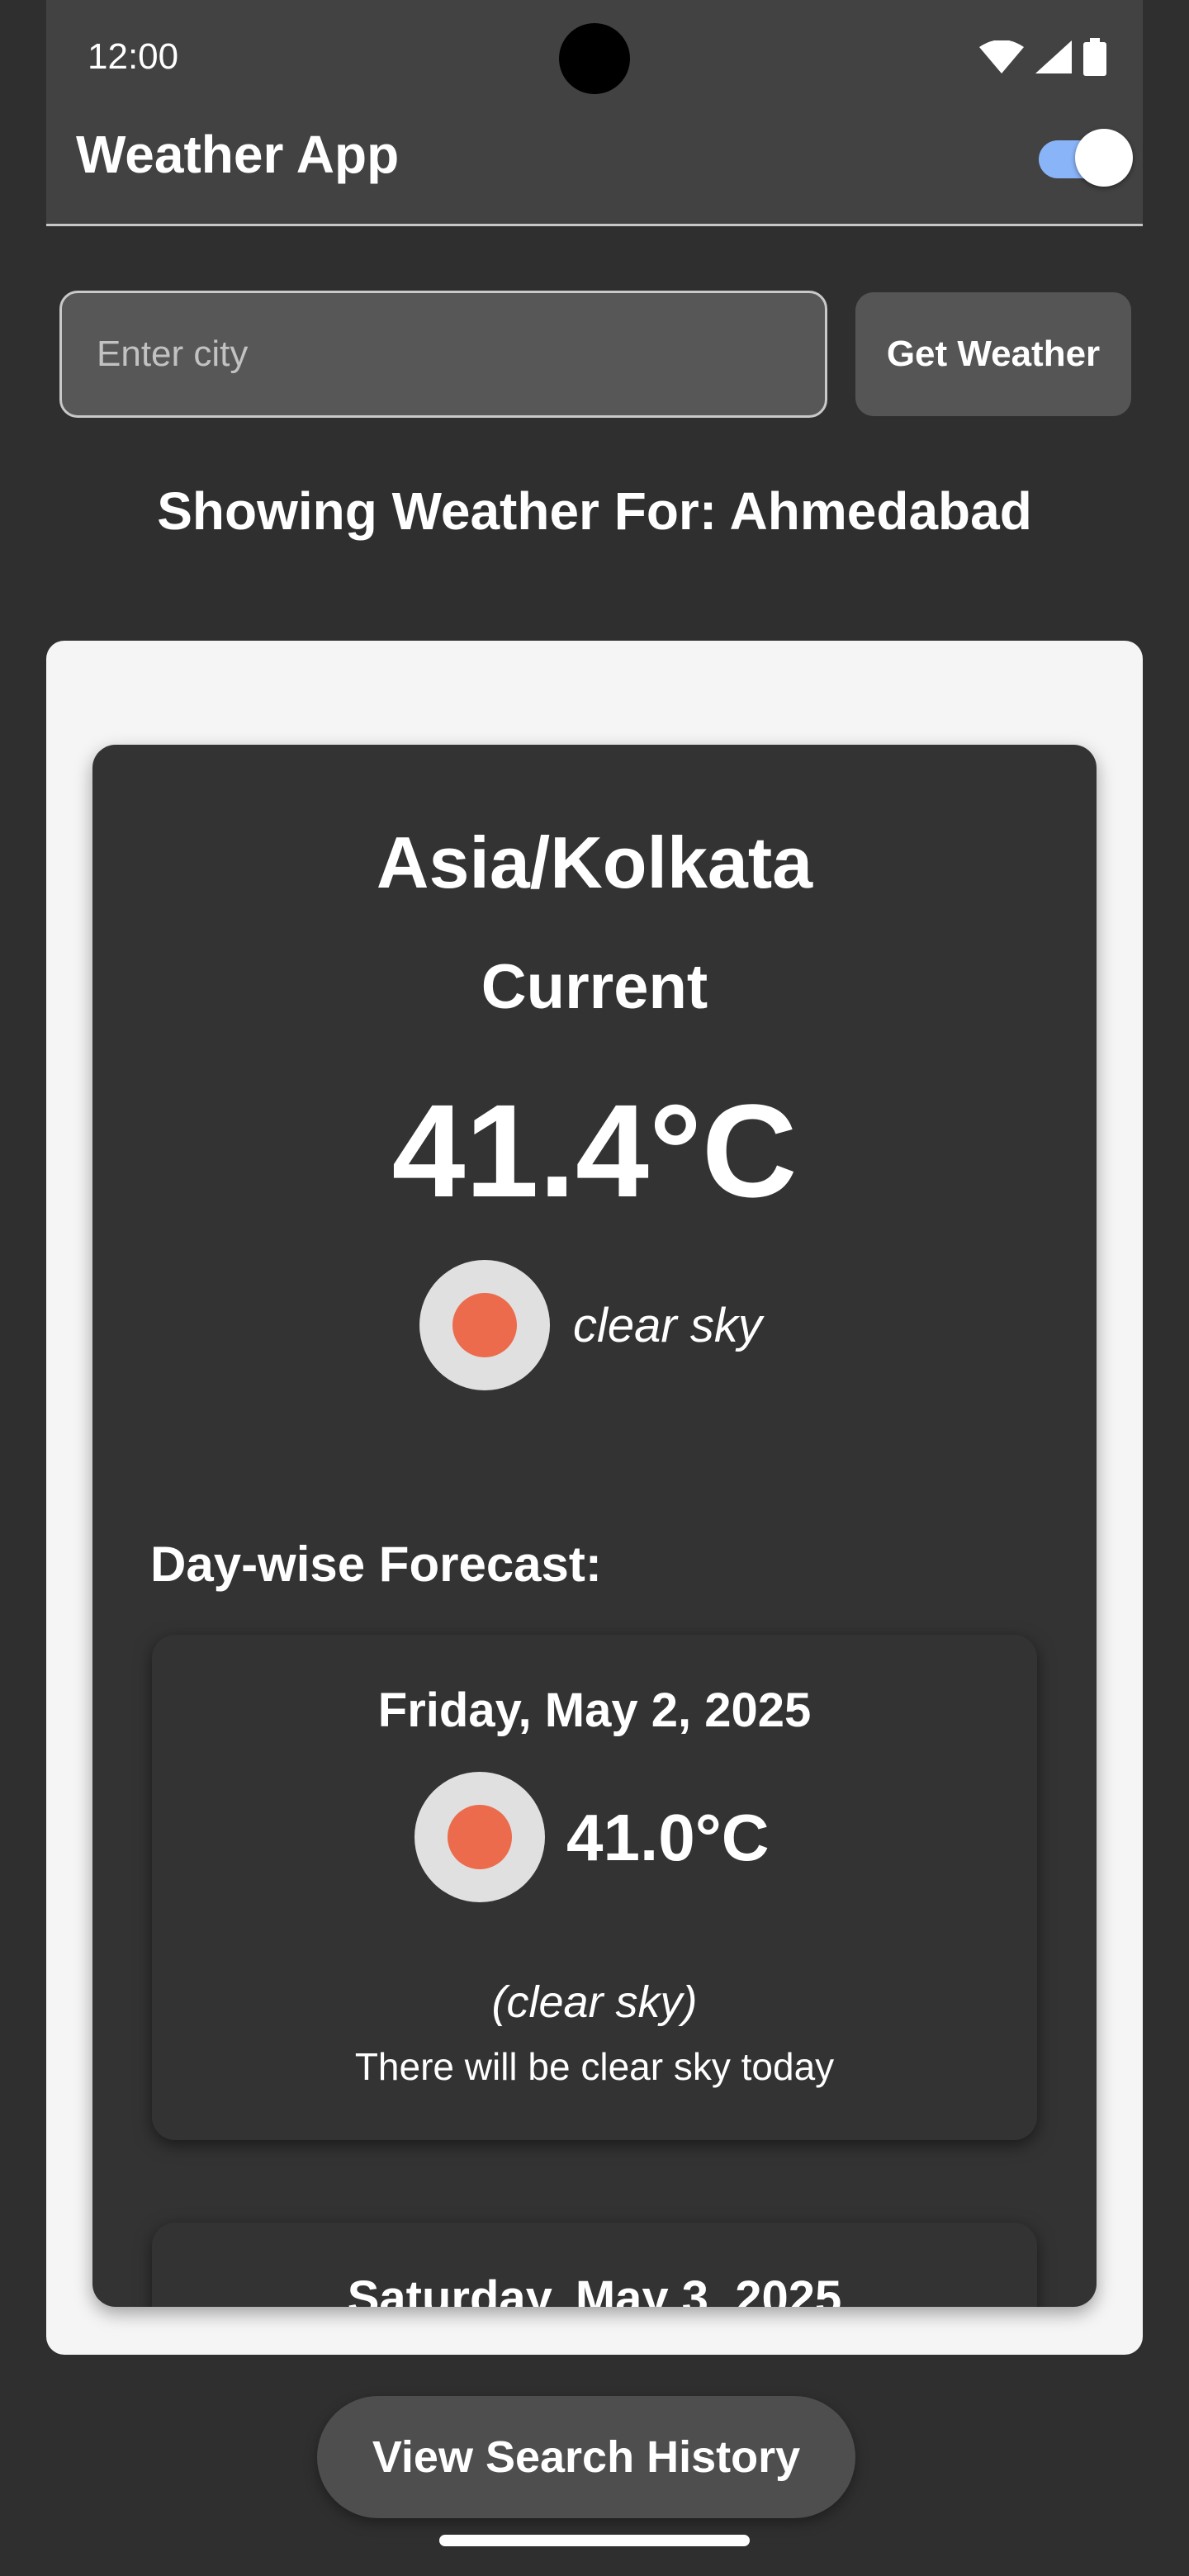 This screenshot has height=2576, width=1189. I want to click on toggle-thumb, so click(1104, 158).